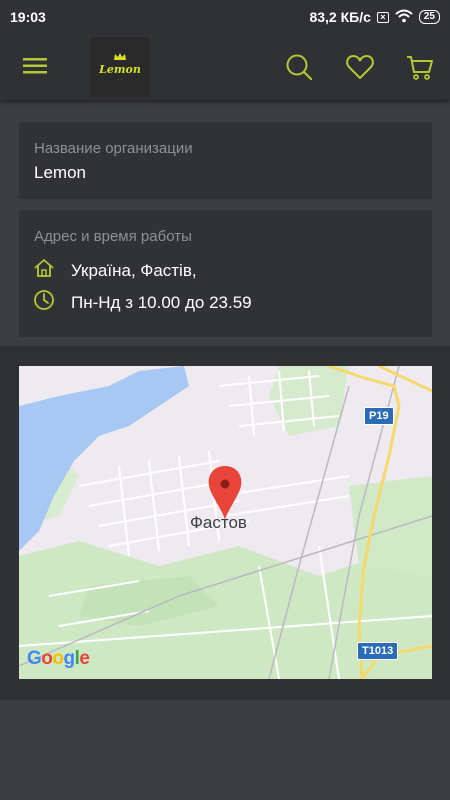 The image size is (450, 800). What do you see at coordinates (379, 416) in the screenshot?
I see `route-label-p19: P19` at bounding box center [379, 416].